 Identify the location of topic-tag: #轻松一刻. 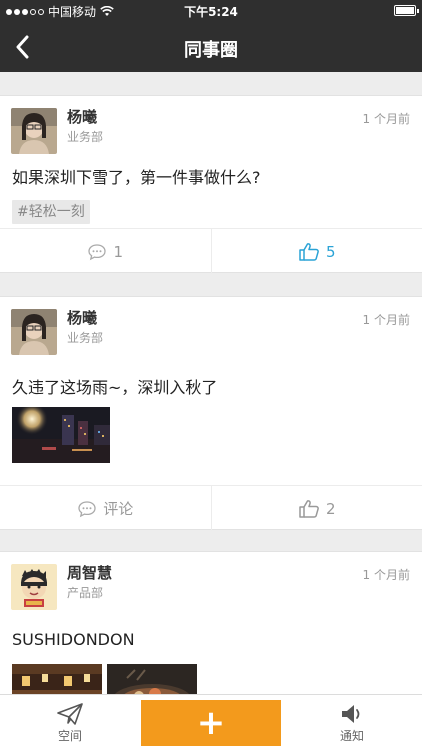
(51, 212).